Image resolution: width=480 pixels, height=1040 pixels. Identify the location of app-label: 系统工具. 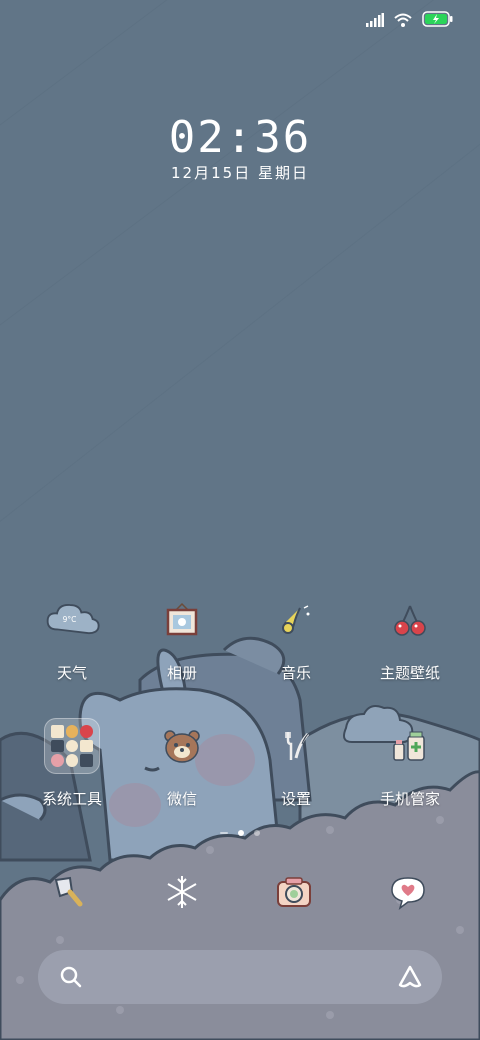
(71, 799).